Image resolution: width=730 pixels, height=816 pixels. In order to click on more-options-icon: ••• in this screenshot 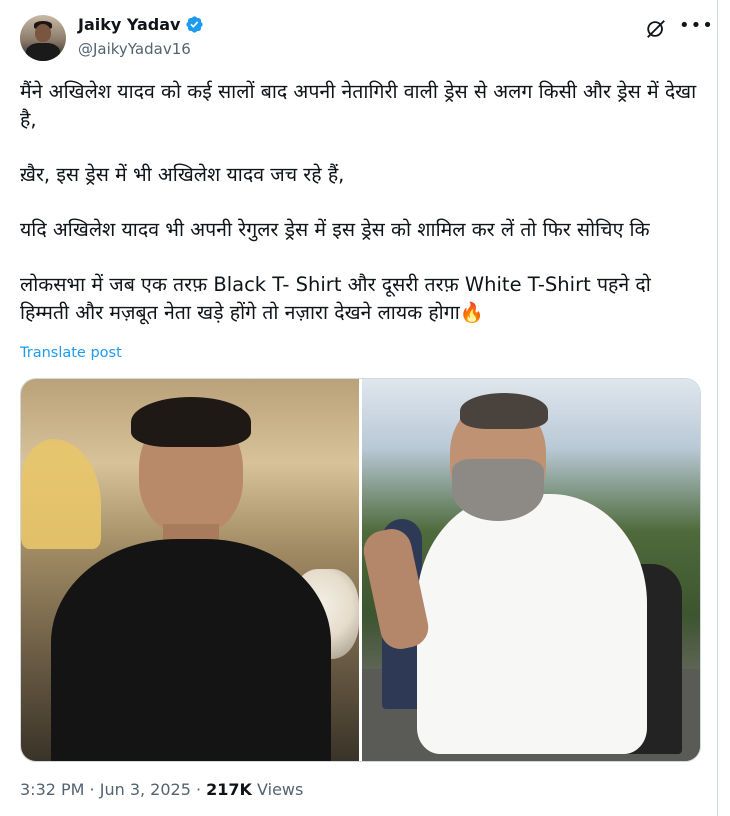, I will do `click(696, 27)`.